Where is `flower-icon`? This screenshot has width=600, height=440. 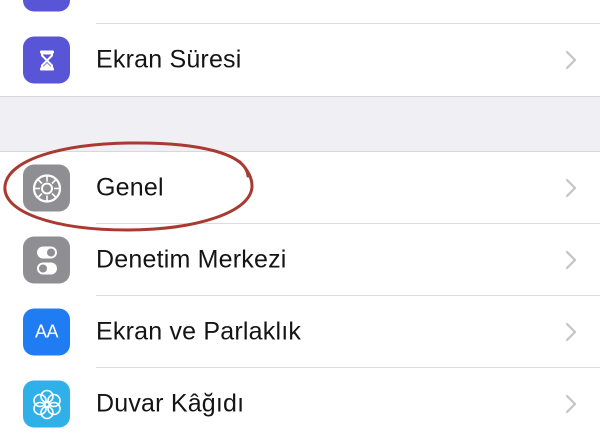
flower-icon is located at coordinates (46, 404).